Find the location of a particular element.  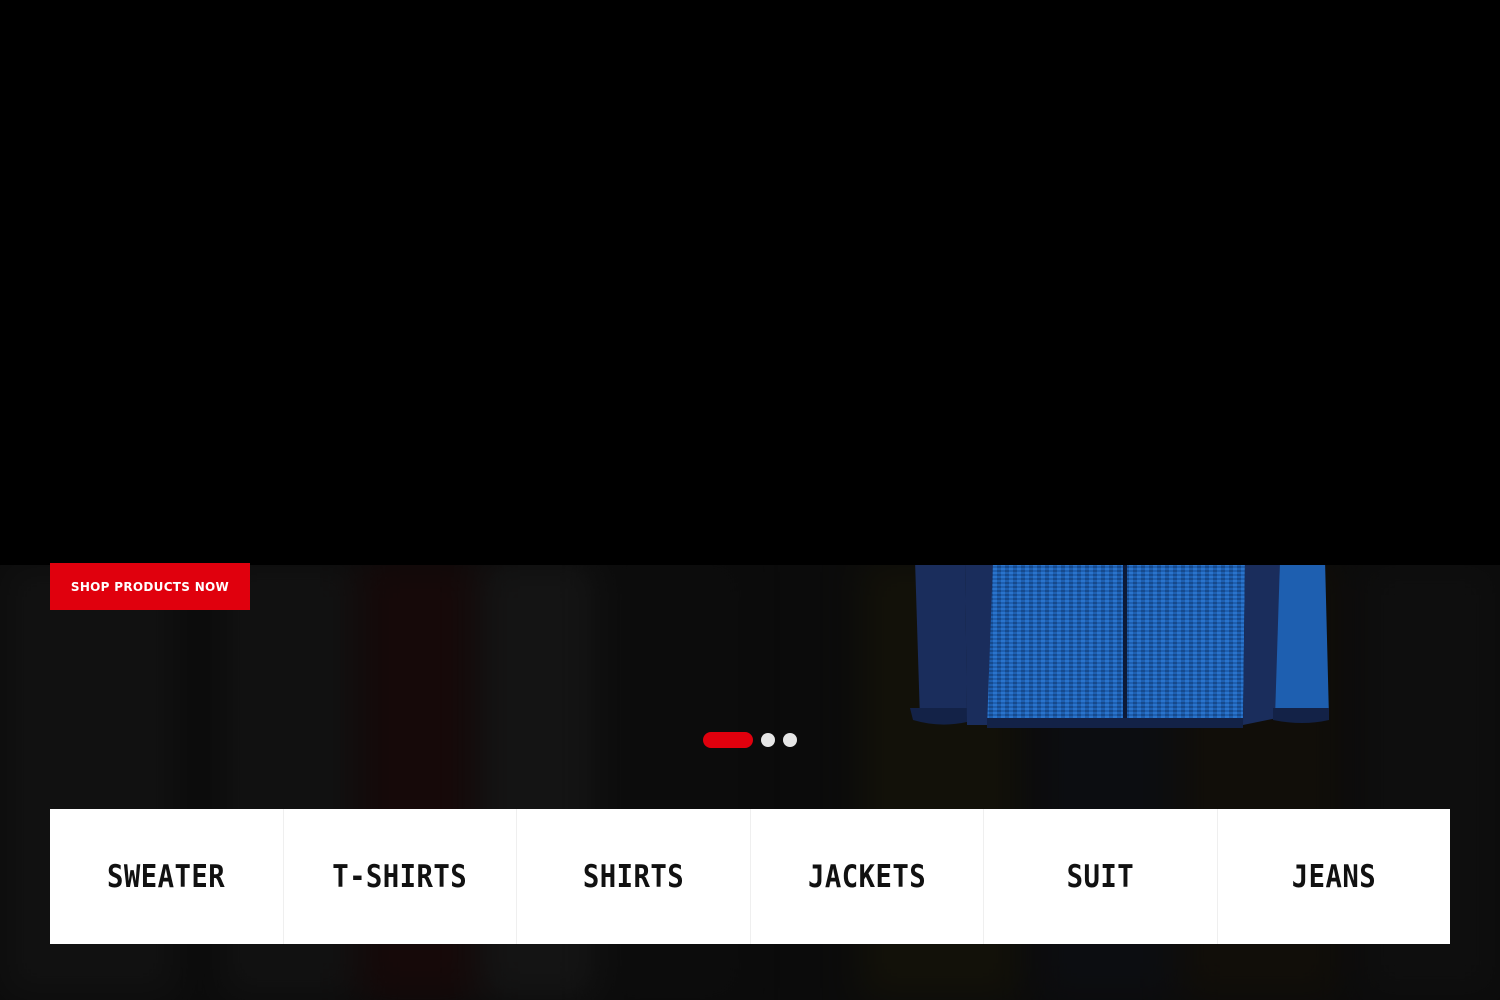

category-jeans: JEANS is located at coordinates (1334, 876).